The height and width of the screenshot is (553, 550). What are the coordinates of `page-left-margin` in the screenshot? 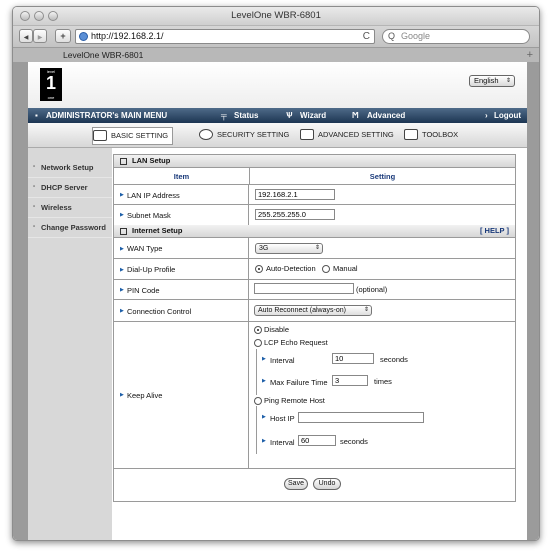 It's located at (20, 301).